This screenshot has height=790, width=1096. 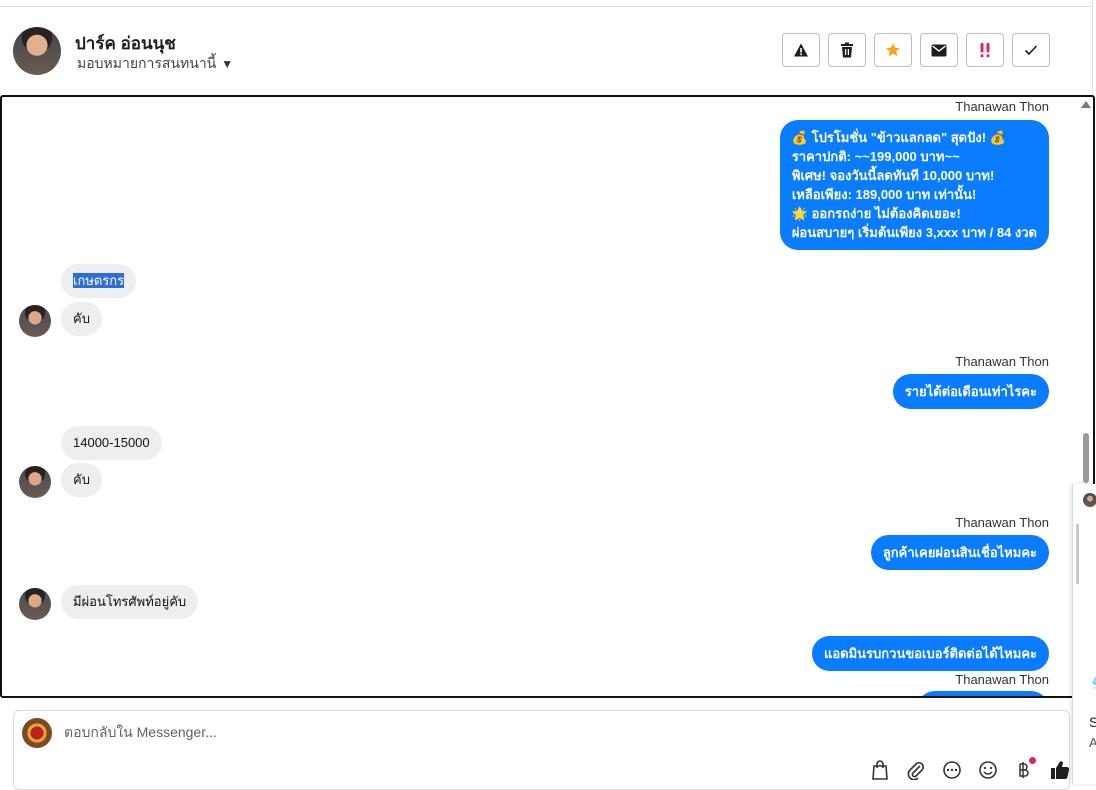 I want to click on scroll-thumb, so click(x=1086, y=458).